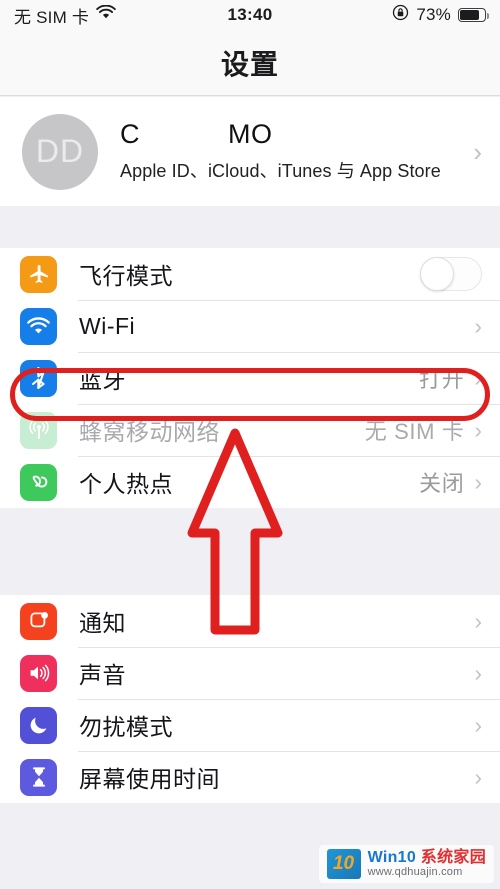 Image resolution: width=500 pixels, height=889 pixels. What do you see at coordinates (415, 871) in the screenshot?
I see `watermark-url: www.qdhuajin.com` at bounding box center [415, 871].